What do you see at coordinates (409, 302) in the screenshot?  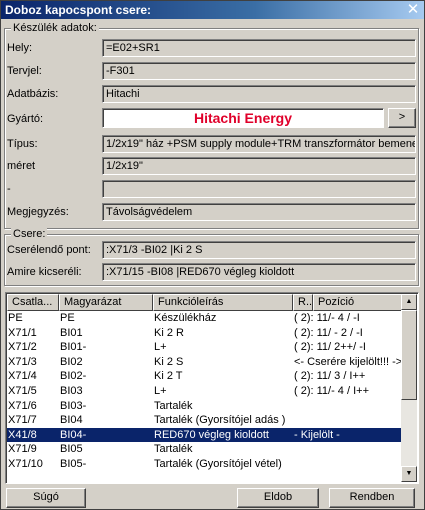 I see `scroll-up-icon: ▲` at bounding box center [409, 302].